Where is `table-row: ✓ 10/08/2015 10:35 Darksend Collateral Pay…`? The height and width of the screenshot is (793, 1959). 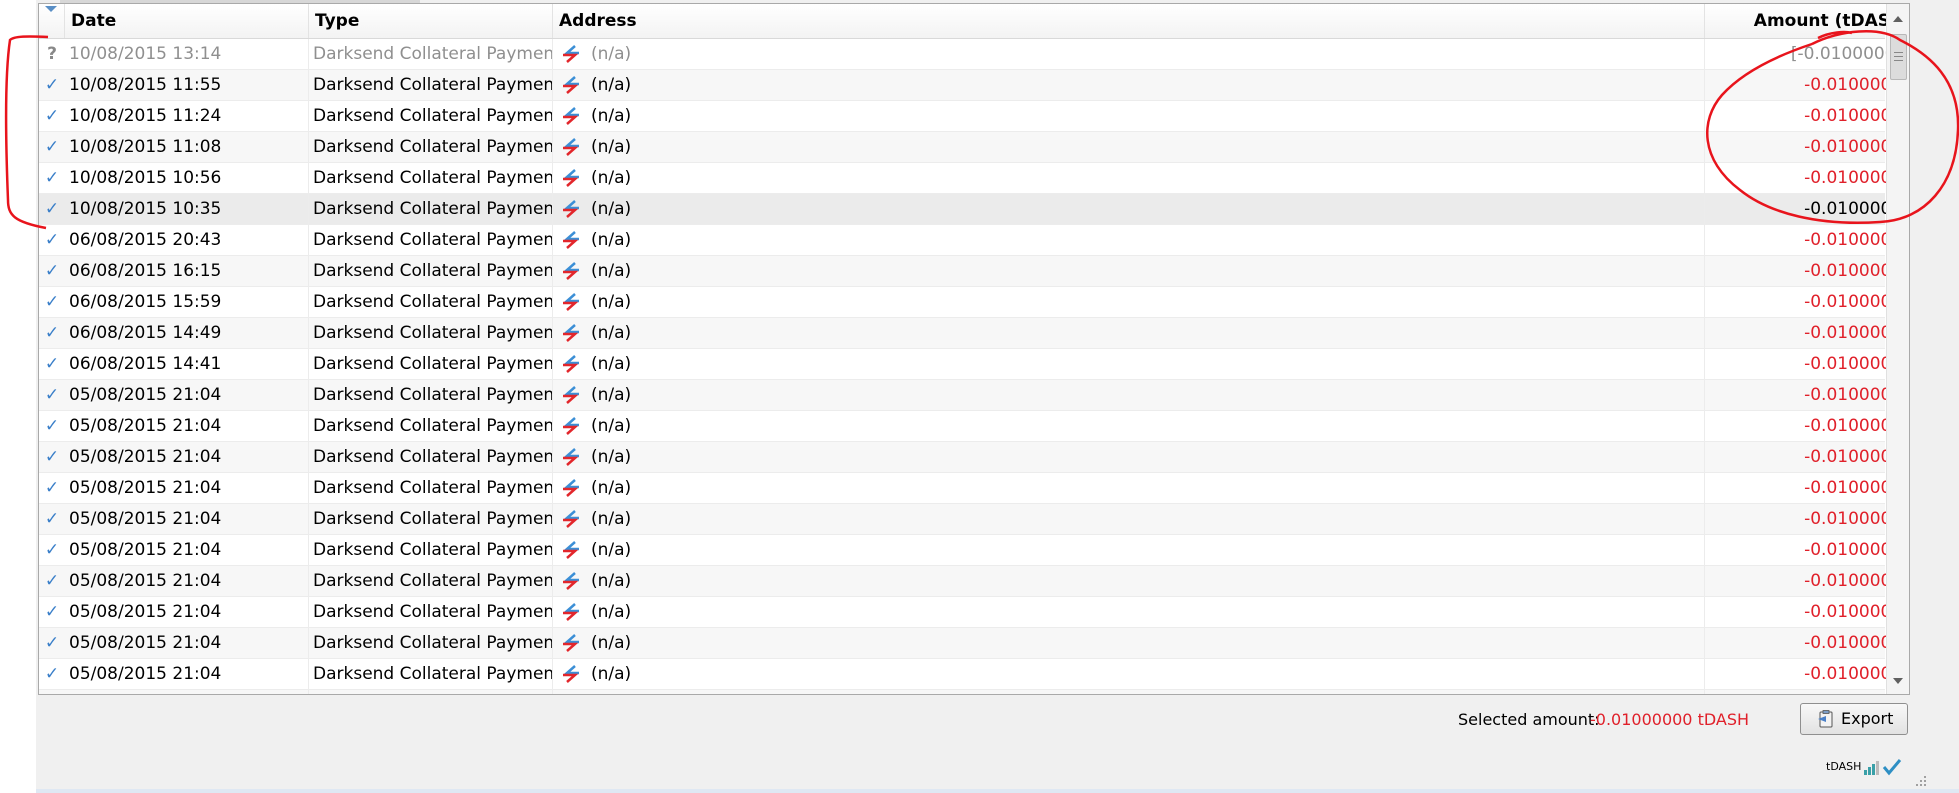 table-row: ✓ 10/08/2015 10:35 Darksend Collateral Pay… is located at coordinates (974, 209).